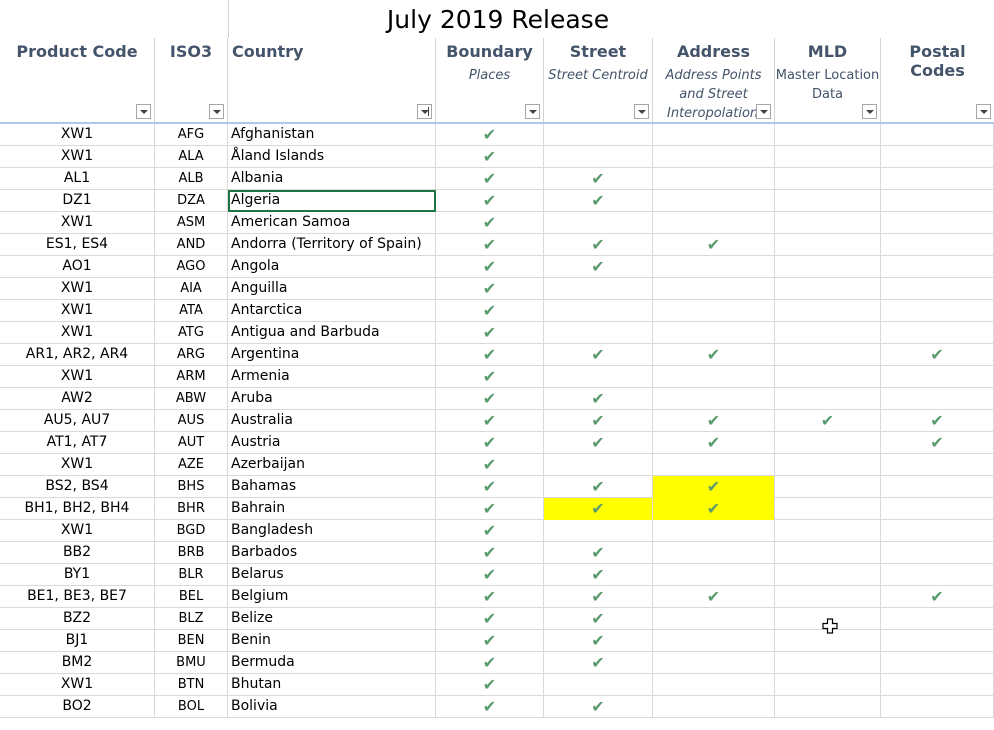 The image size is (994, 730). What do you see at coordinates (497, 179) in the screenshot?
I see `table-row: AL1 ALB Albania ✔ ✔` at bounding box center [497, 179].